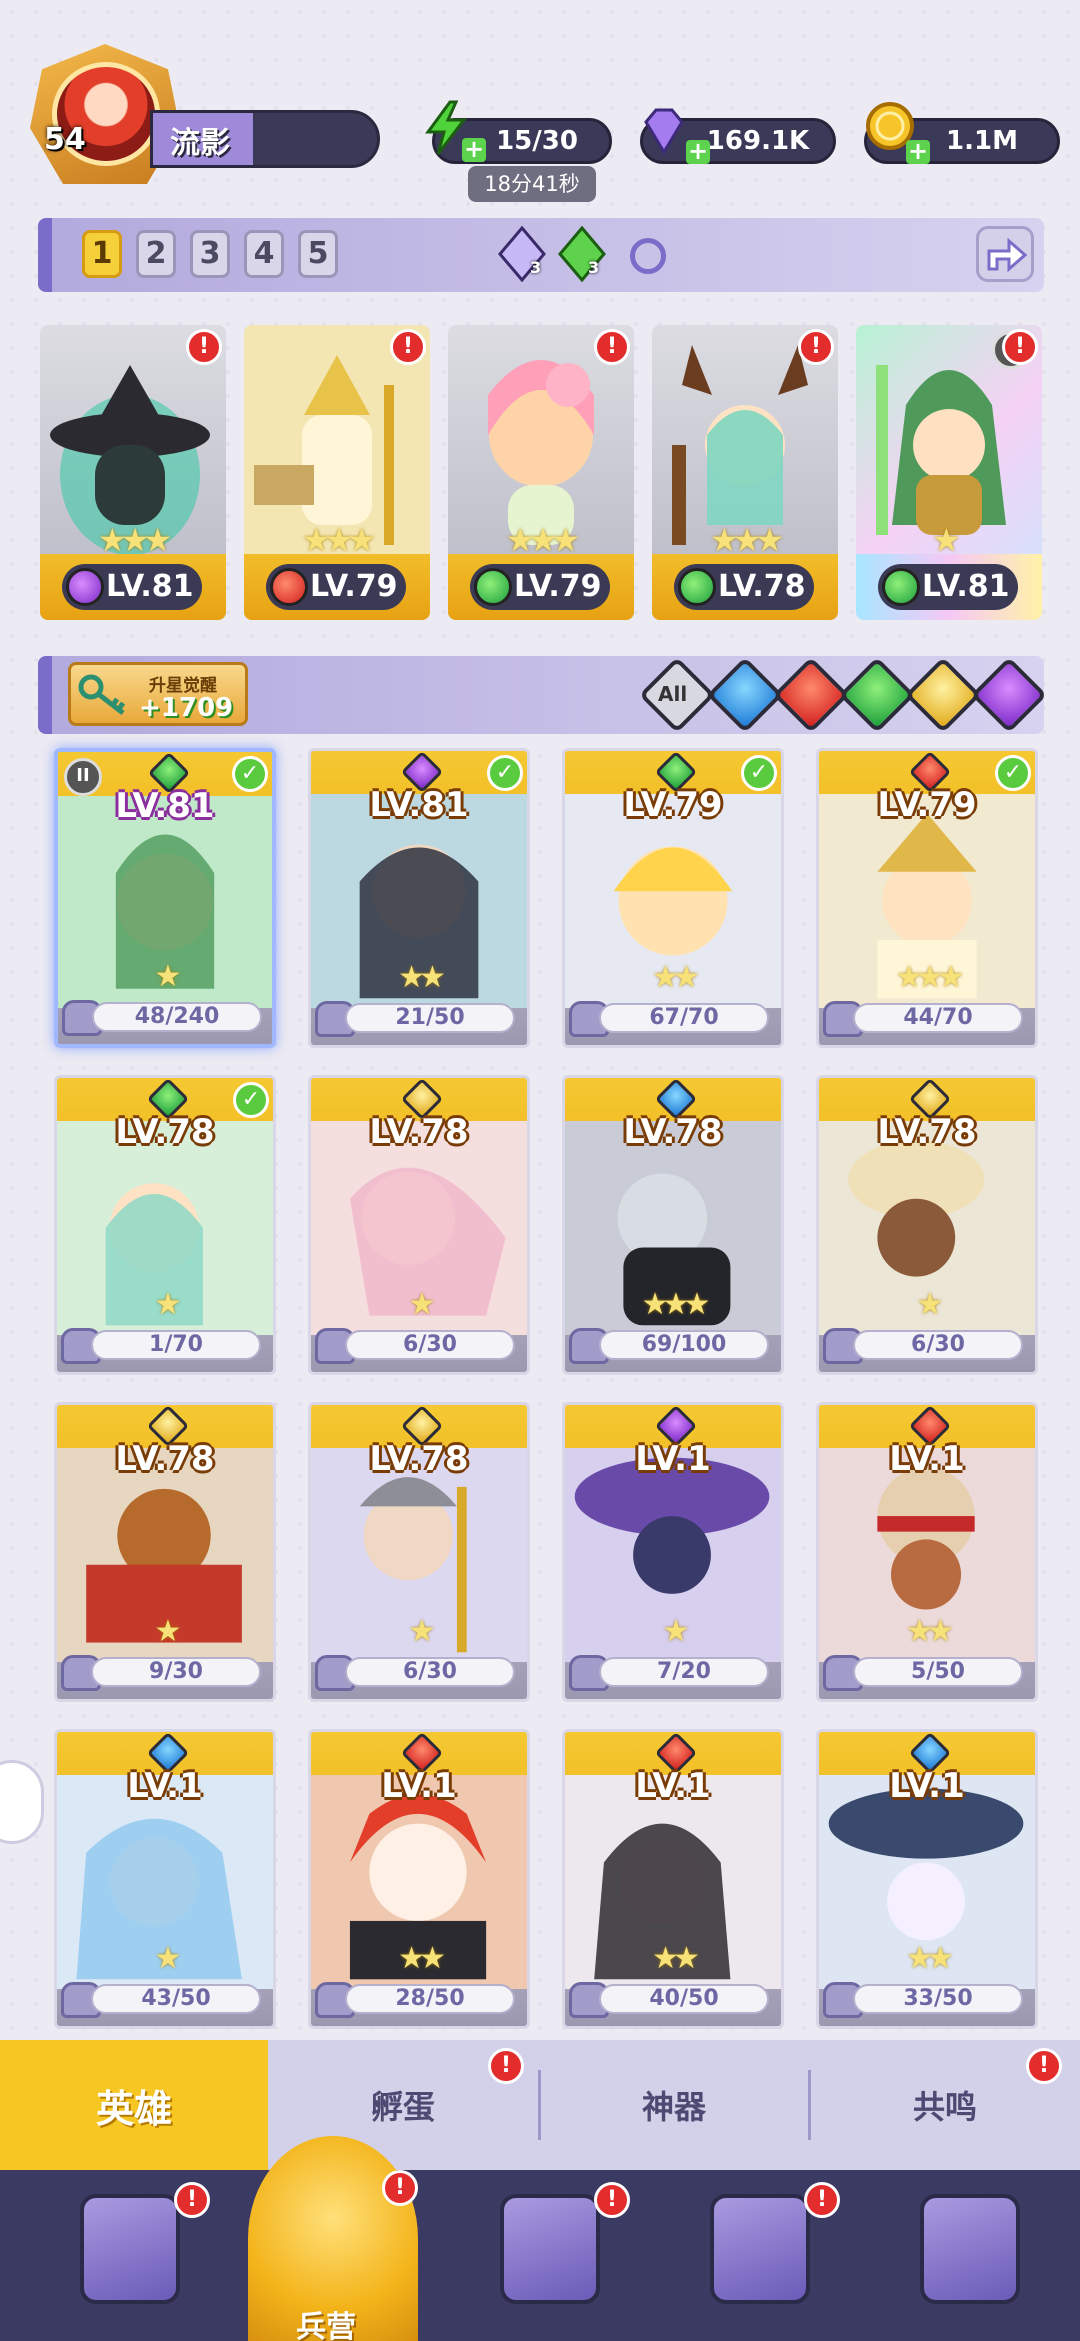  I want to click on team-slot-2: 2, so click(156, 254).